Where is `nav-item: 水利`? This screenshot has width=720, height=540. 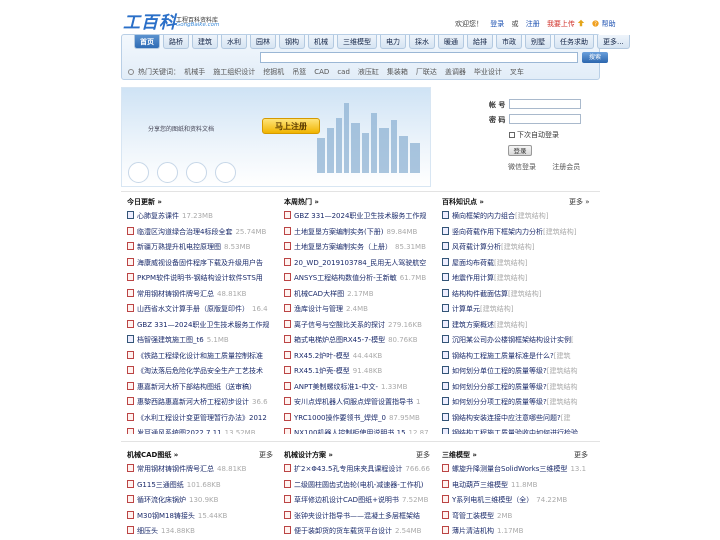
nav-item: 水利 is located at coordinates (234, 42).